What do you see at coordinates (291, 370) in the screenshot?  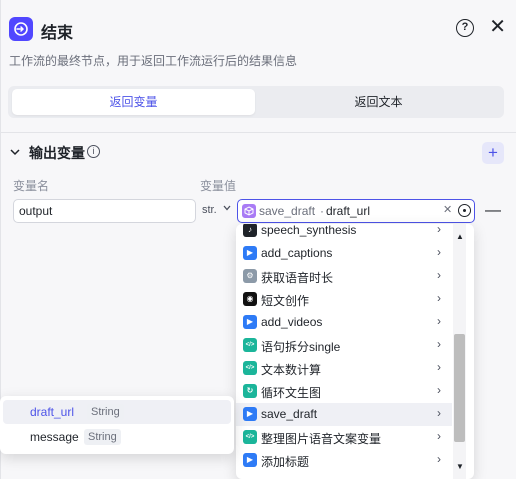 I see `node-item-label: 文本数计算` at bounding box center [291, 370].